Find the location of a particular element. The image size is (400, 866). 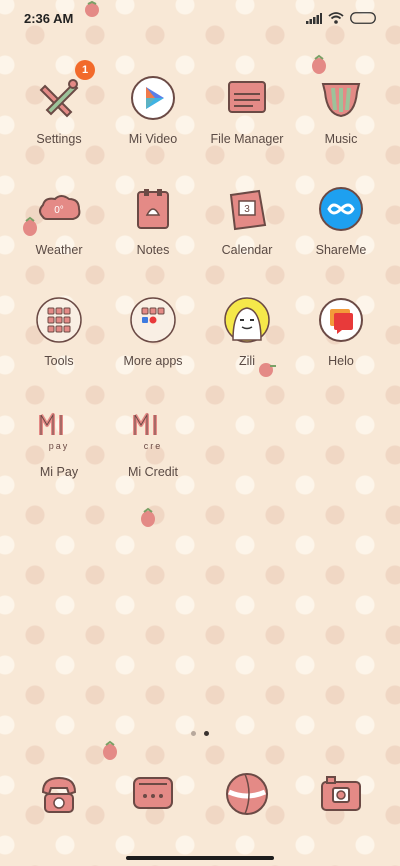

dock-browser is located at coordinates (247, 798).